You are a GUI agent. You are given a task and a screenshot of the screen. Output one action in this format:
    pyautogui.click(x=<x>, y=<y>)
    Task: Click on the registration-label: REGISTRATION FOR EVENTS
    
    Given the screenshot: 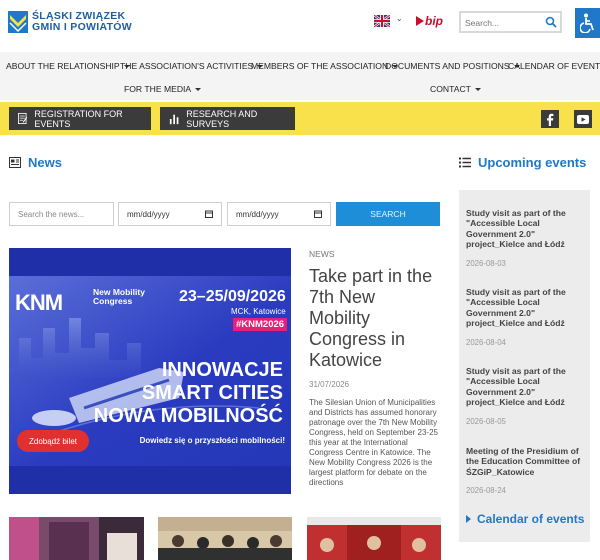 What is the action you would take?
    pyautogui.click(x=78, y=118)
    